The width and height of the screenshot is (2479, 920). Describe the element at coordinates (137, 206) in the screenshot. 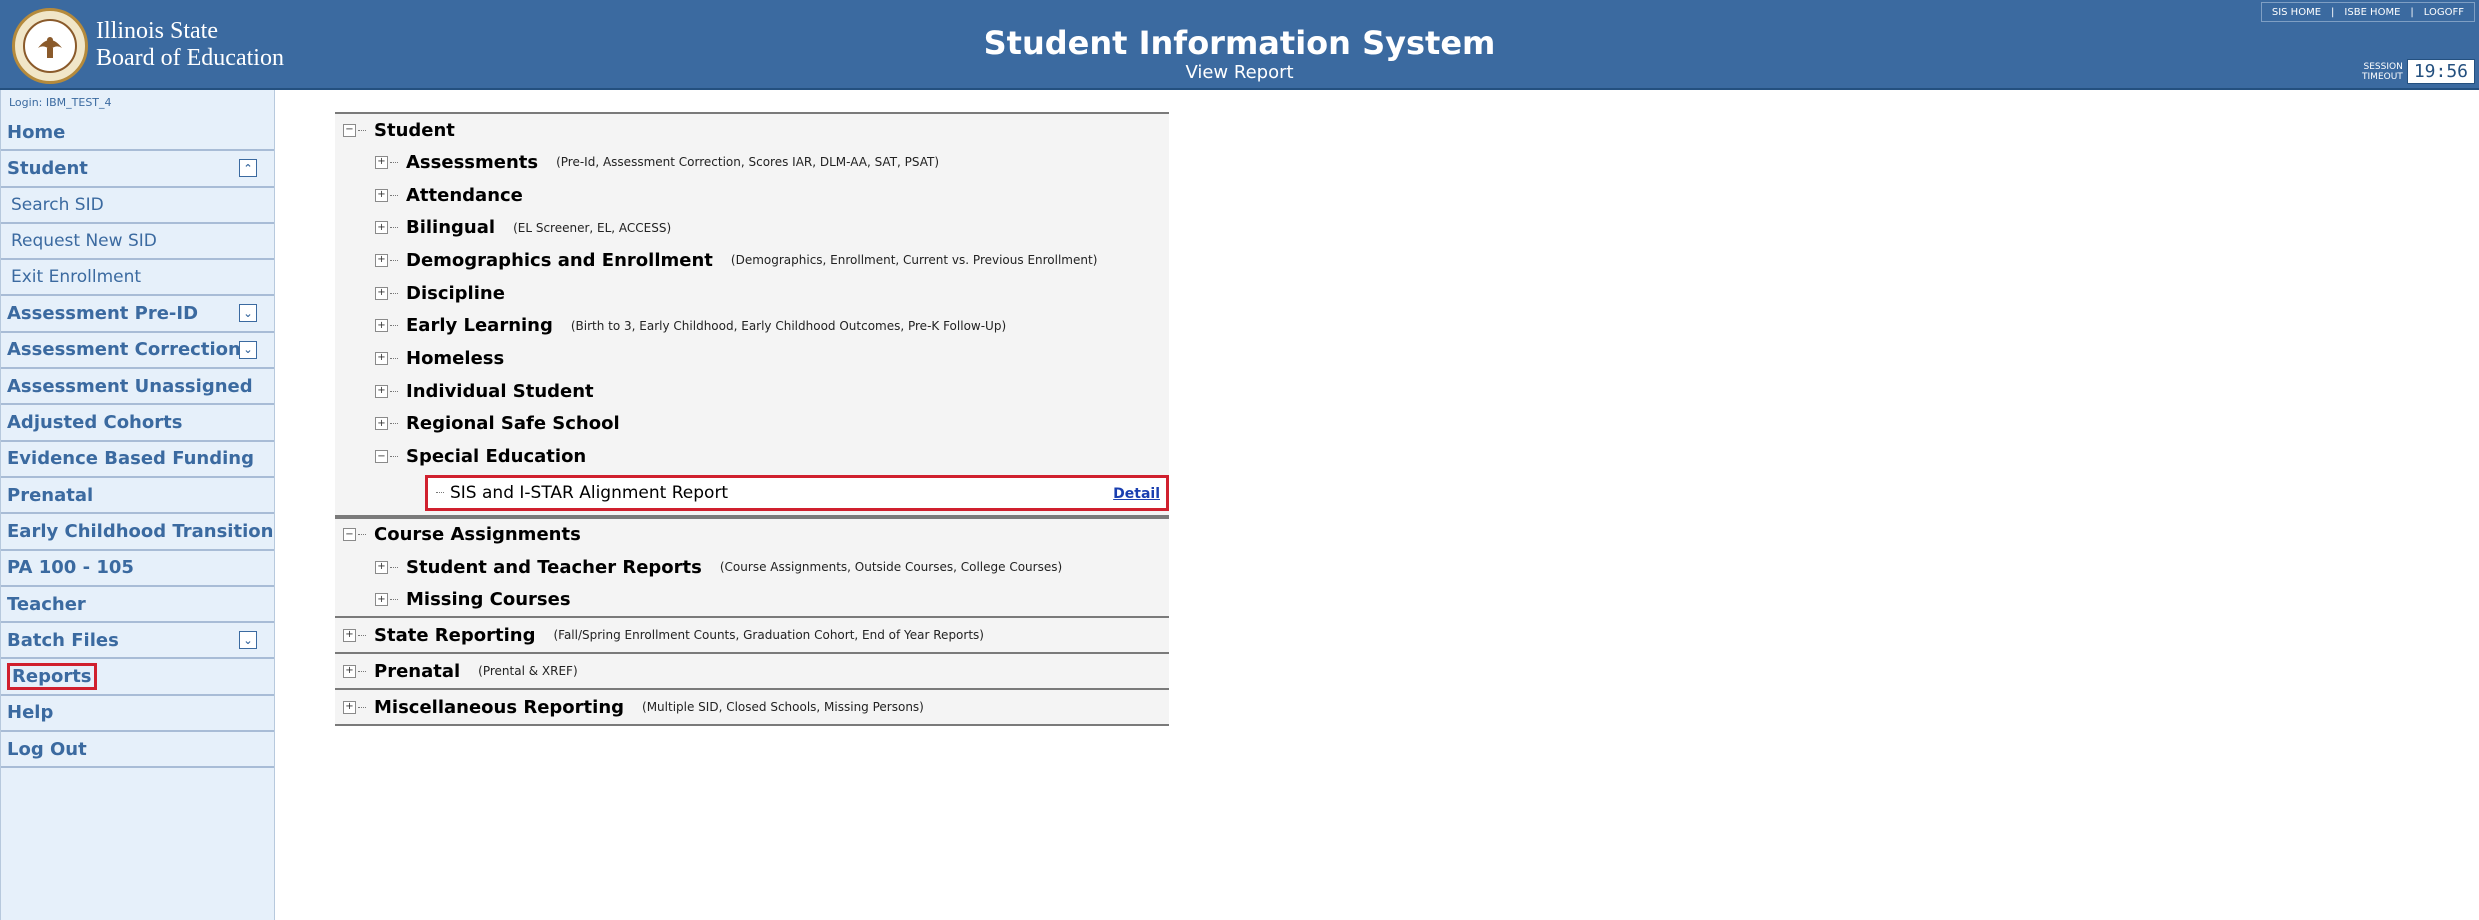

I see `sidebar-item-search-sid: Search SID` at that location.